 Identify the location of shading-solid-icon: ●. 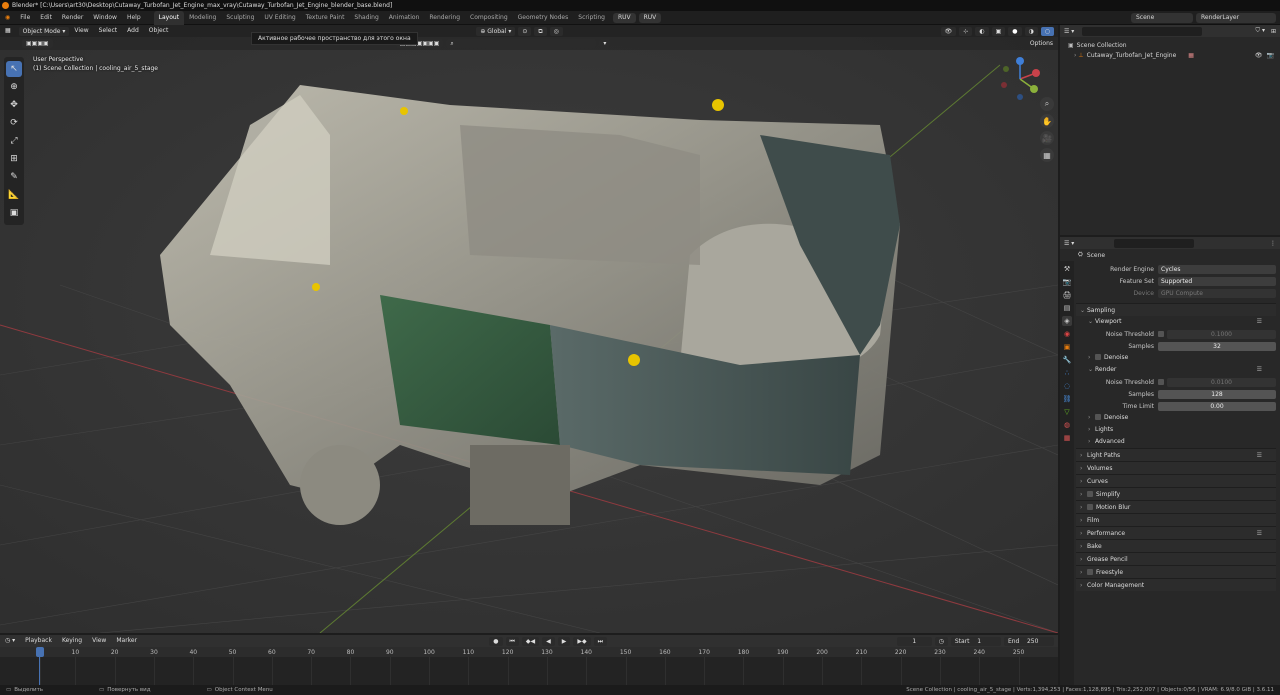
(1015, 31).